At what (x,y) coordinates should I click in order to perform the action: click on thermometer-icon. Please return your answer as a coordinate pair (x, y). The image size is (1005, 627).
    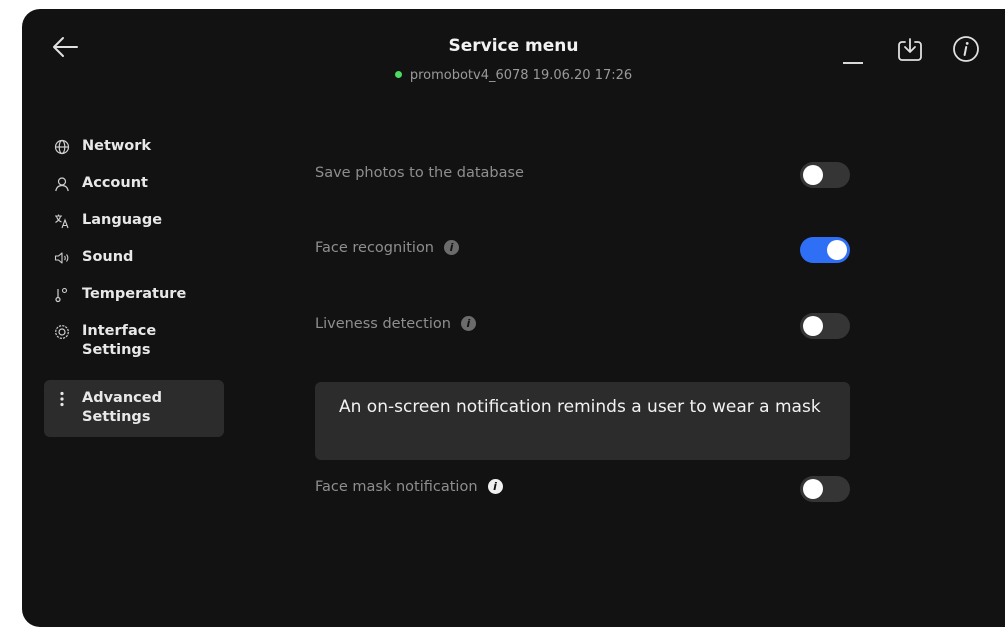
    Looking at the image, I should click on (61, 295).